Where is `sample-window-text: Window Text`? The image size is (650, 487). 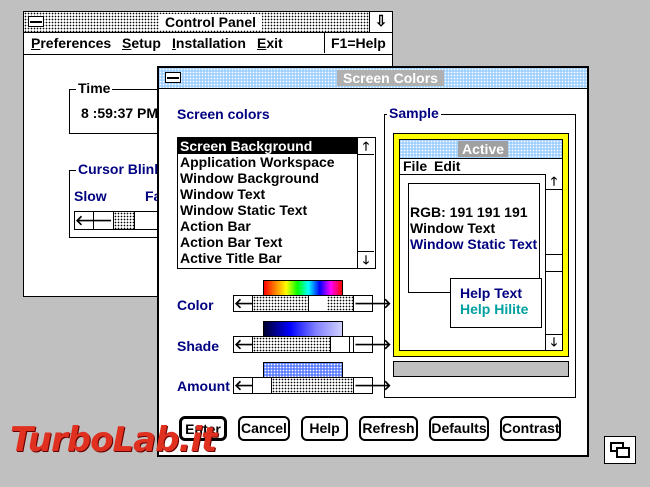
sample-window-text: Window Text is located at coordinates (453, 228).